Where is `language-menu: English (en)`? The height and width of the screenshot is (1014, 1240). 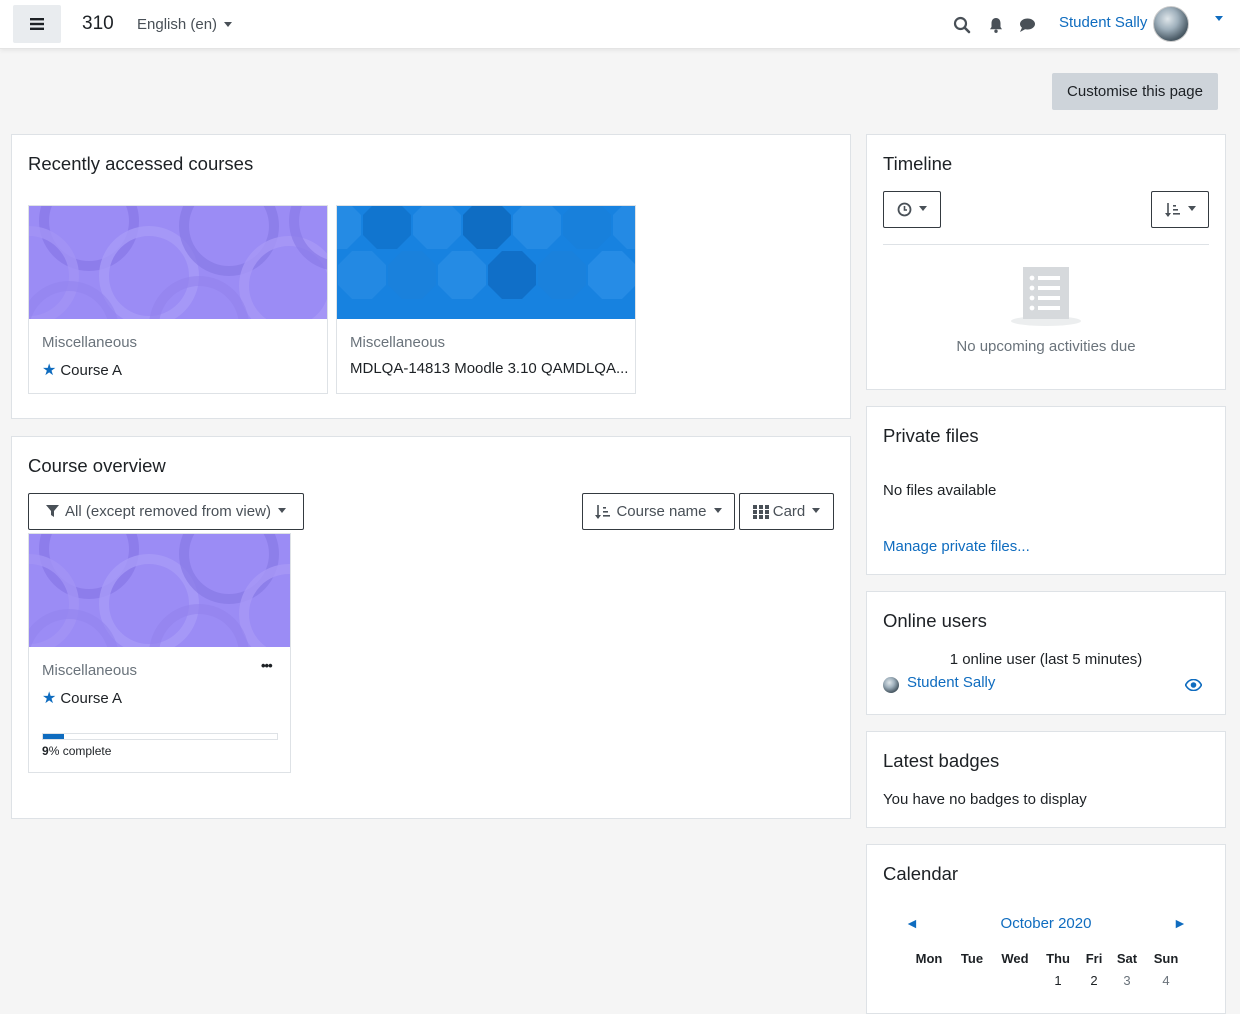
language-menu: English (en) is located at coordinates (185, 24).